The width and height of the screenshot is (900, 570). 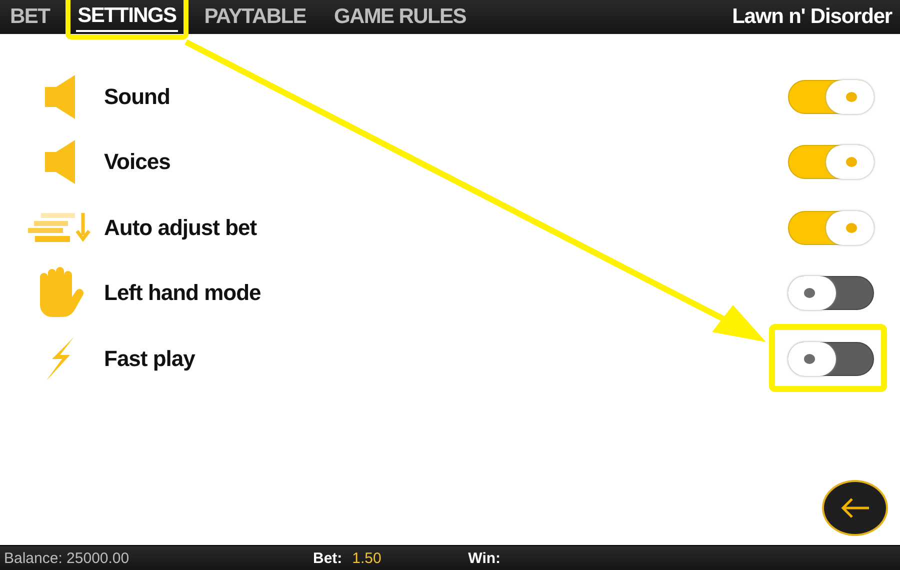 I want to click on win-label: Win:, so click(x=484, y=558).